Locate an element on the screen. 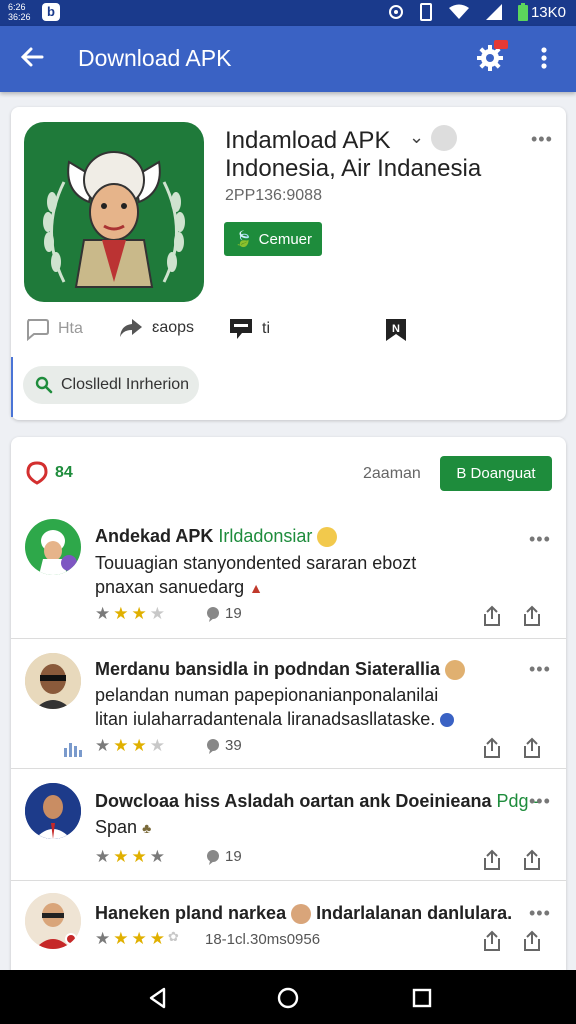 The height and width of the screenshot is (1024, 576). svg-text: N is located at coordinates (396, 329).